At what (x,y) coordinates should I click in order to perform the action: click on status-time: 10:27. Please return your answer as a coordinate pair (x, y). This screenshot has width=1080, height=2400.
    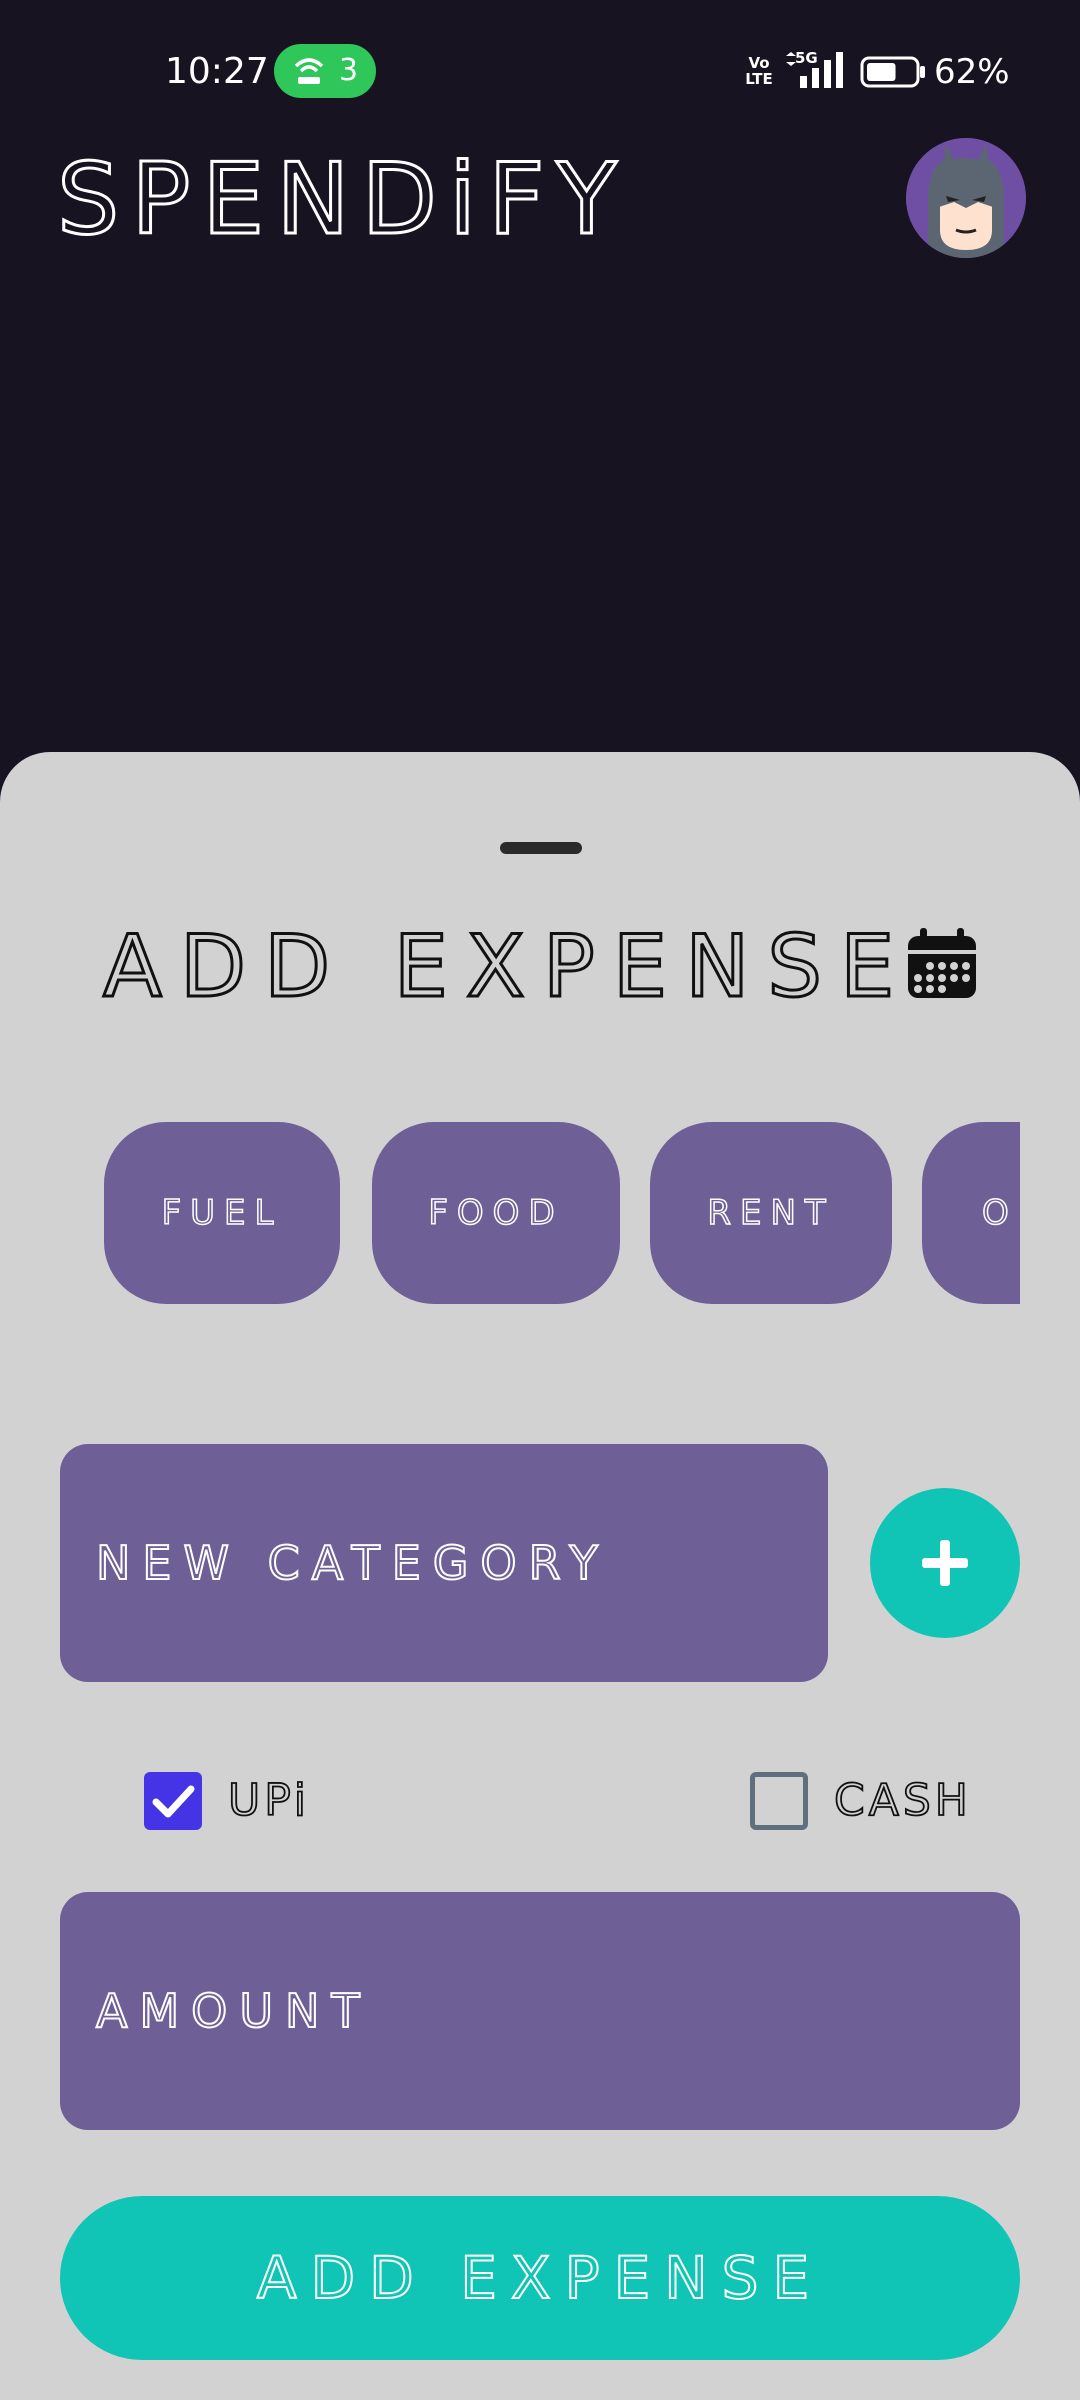
    Looking at the image, I should click on (217, 71).